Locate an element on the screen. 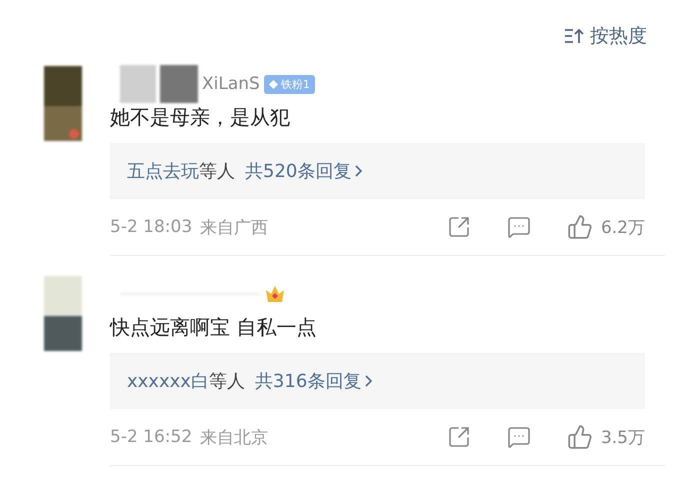 This screenshot has height=500, width=697. comment-text: 她不是母亲，是从犯 is located at coordinates (200, 117).